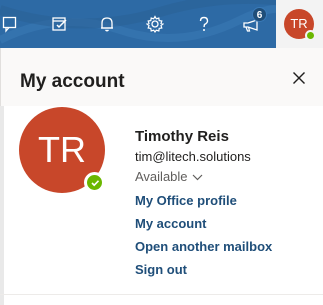 Image resolution: width=323 pixels, height=305 pixels. What do you see at coordinates (259, 14) in the screenshot?
I see `notification-count-badge: 6` at bounding box center [259, 14].